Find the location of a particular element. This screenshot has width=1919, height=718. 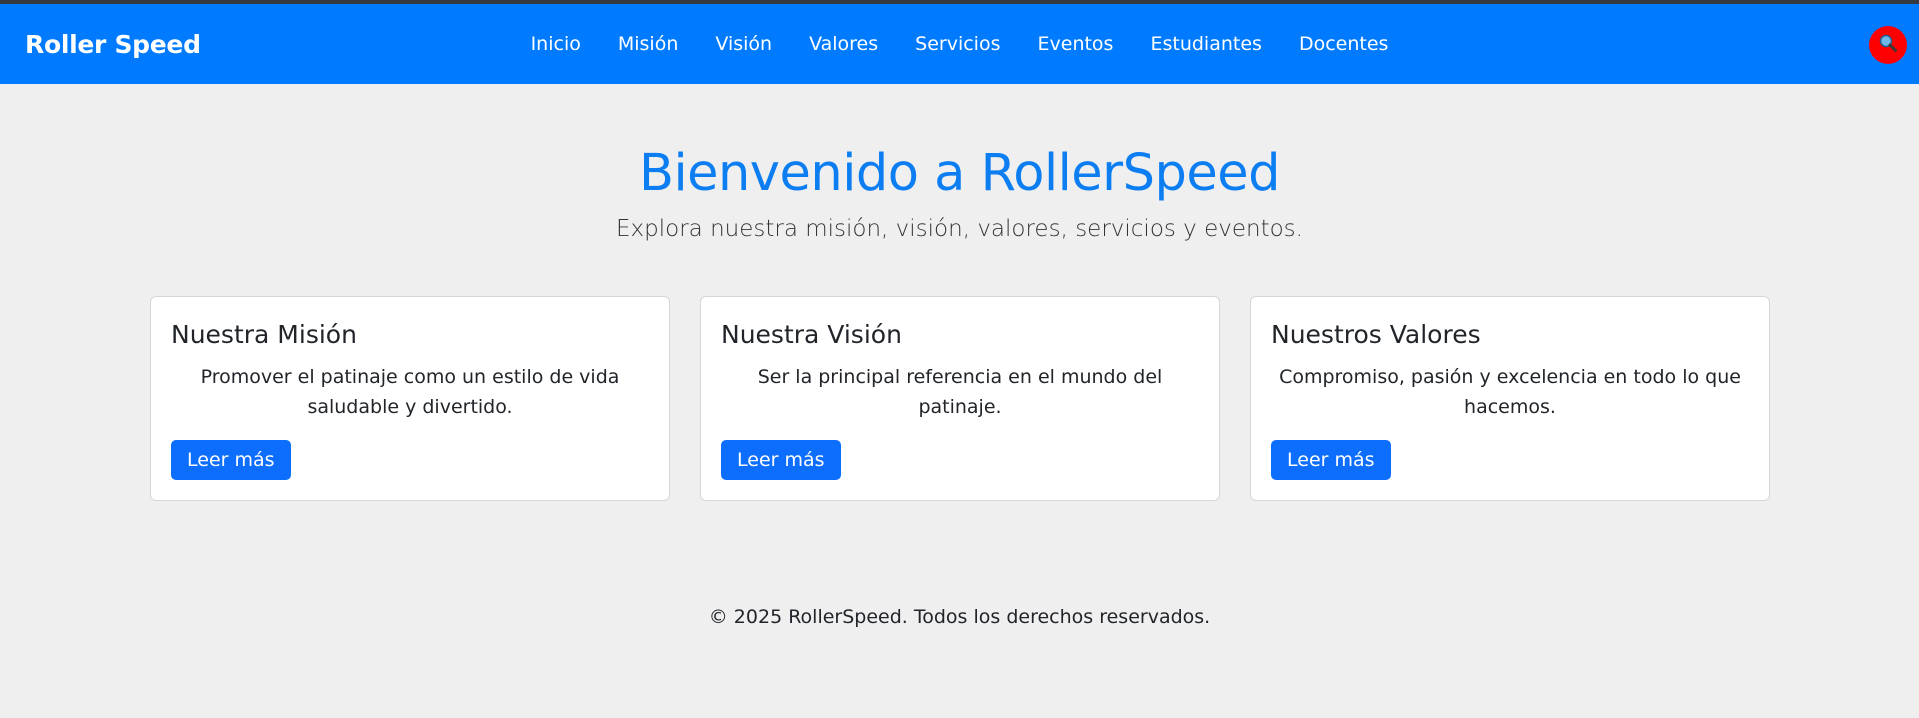

nav-link-eventos: Eventos is located at coordinates (1076, 44).